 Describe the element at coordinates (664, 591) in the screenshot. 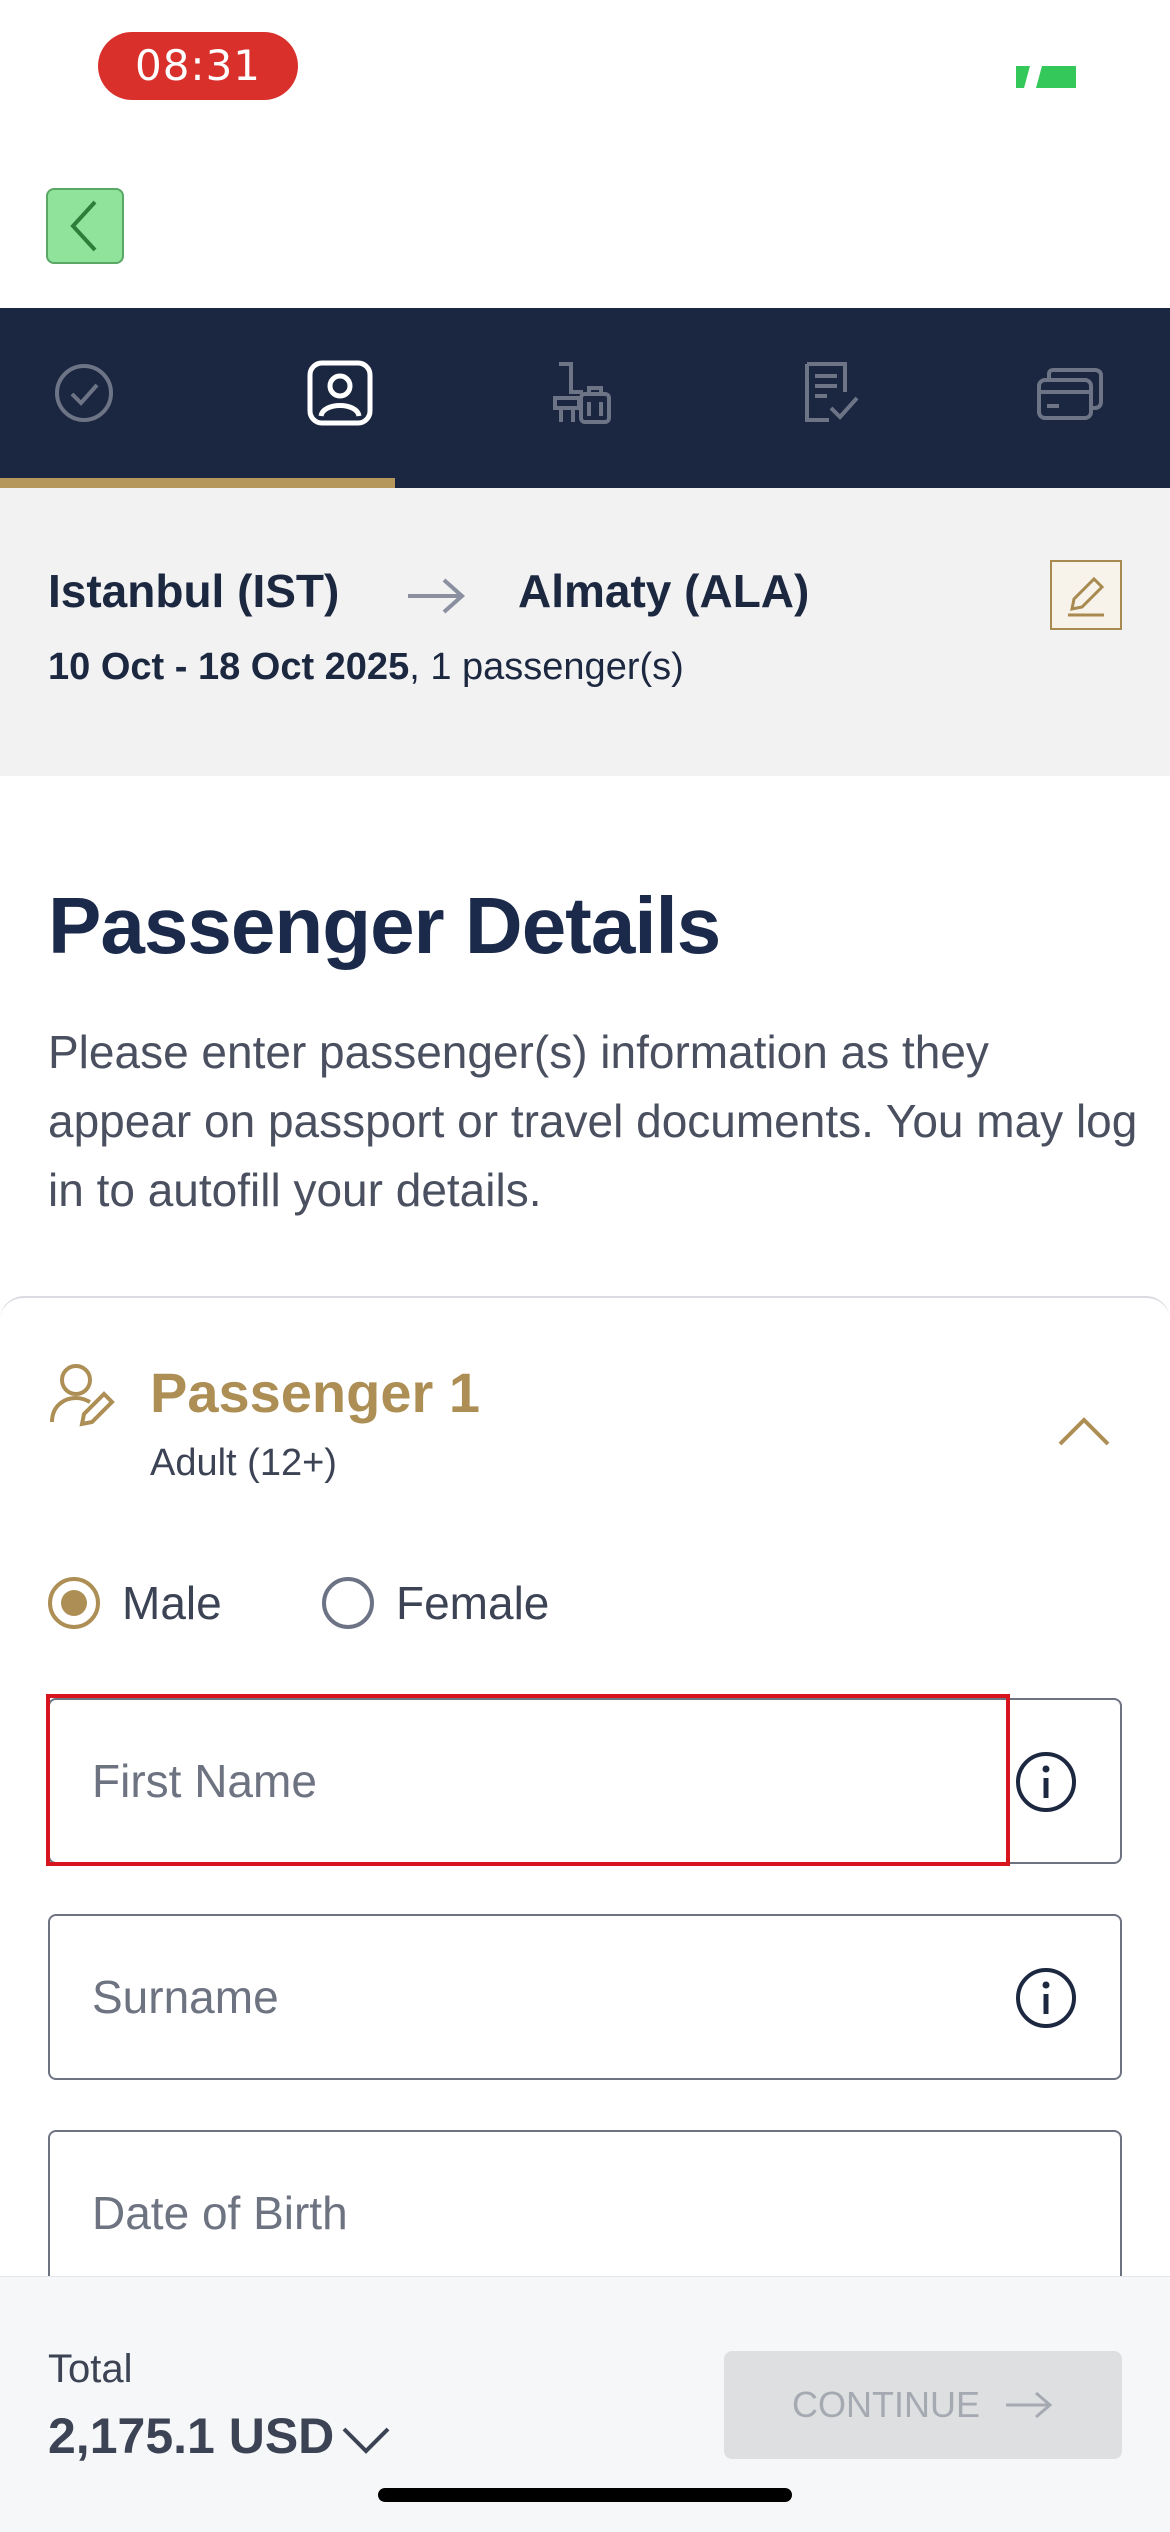

I see `route-destination: Almaty (ALA)` at that location.